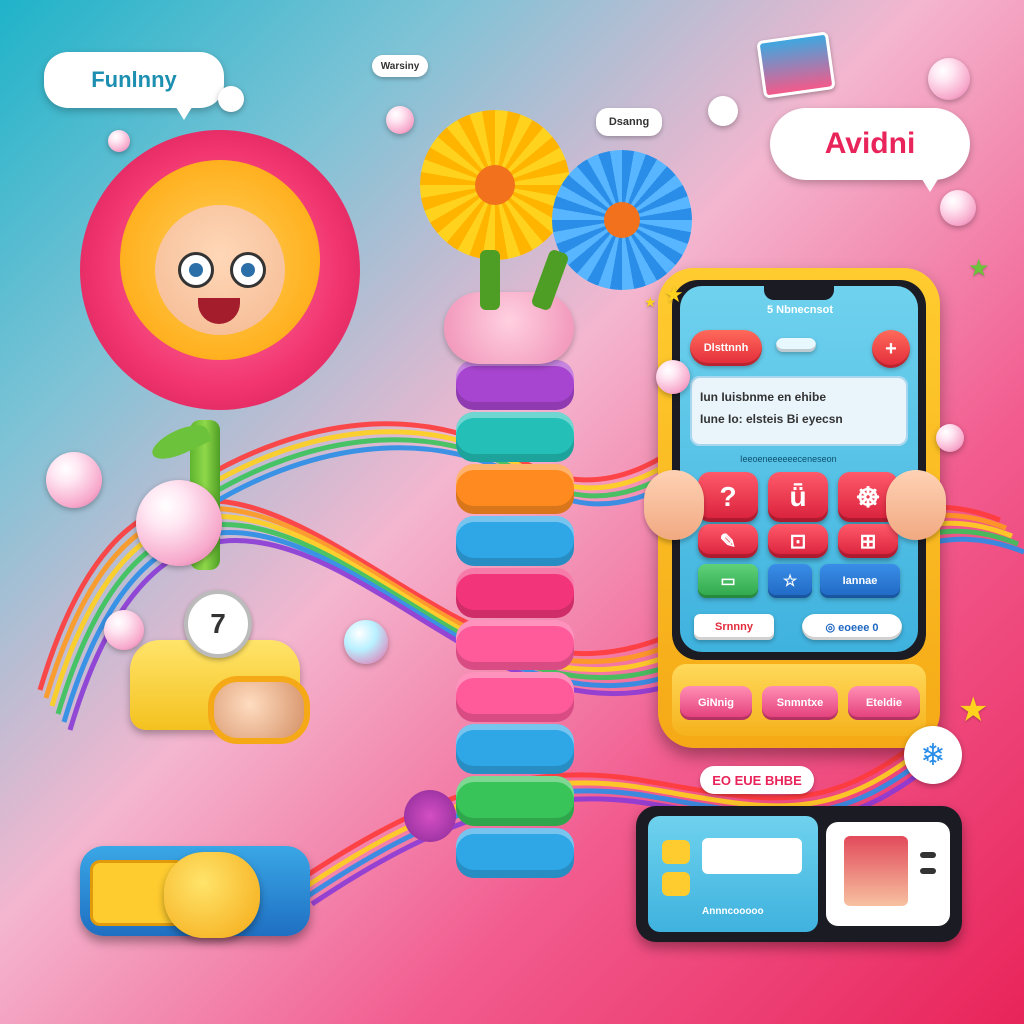 This screenshot has width=1024, height=1024. I want to click on ring-tower, so click(515, 630).